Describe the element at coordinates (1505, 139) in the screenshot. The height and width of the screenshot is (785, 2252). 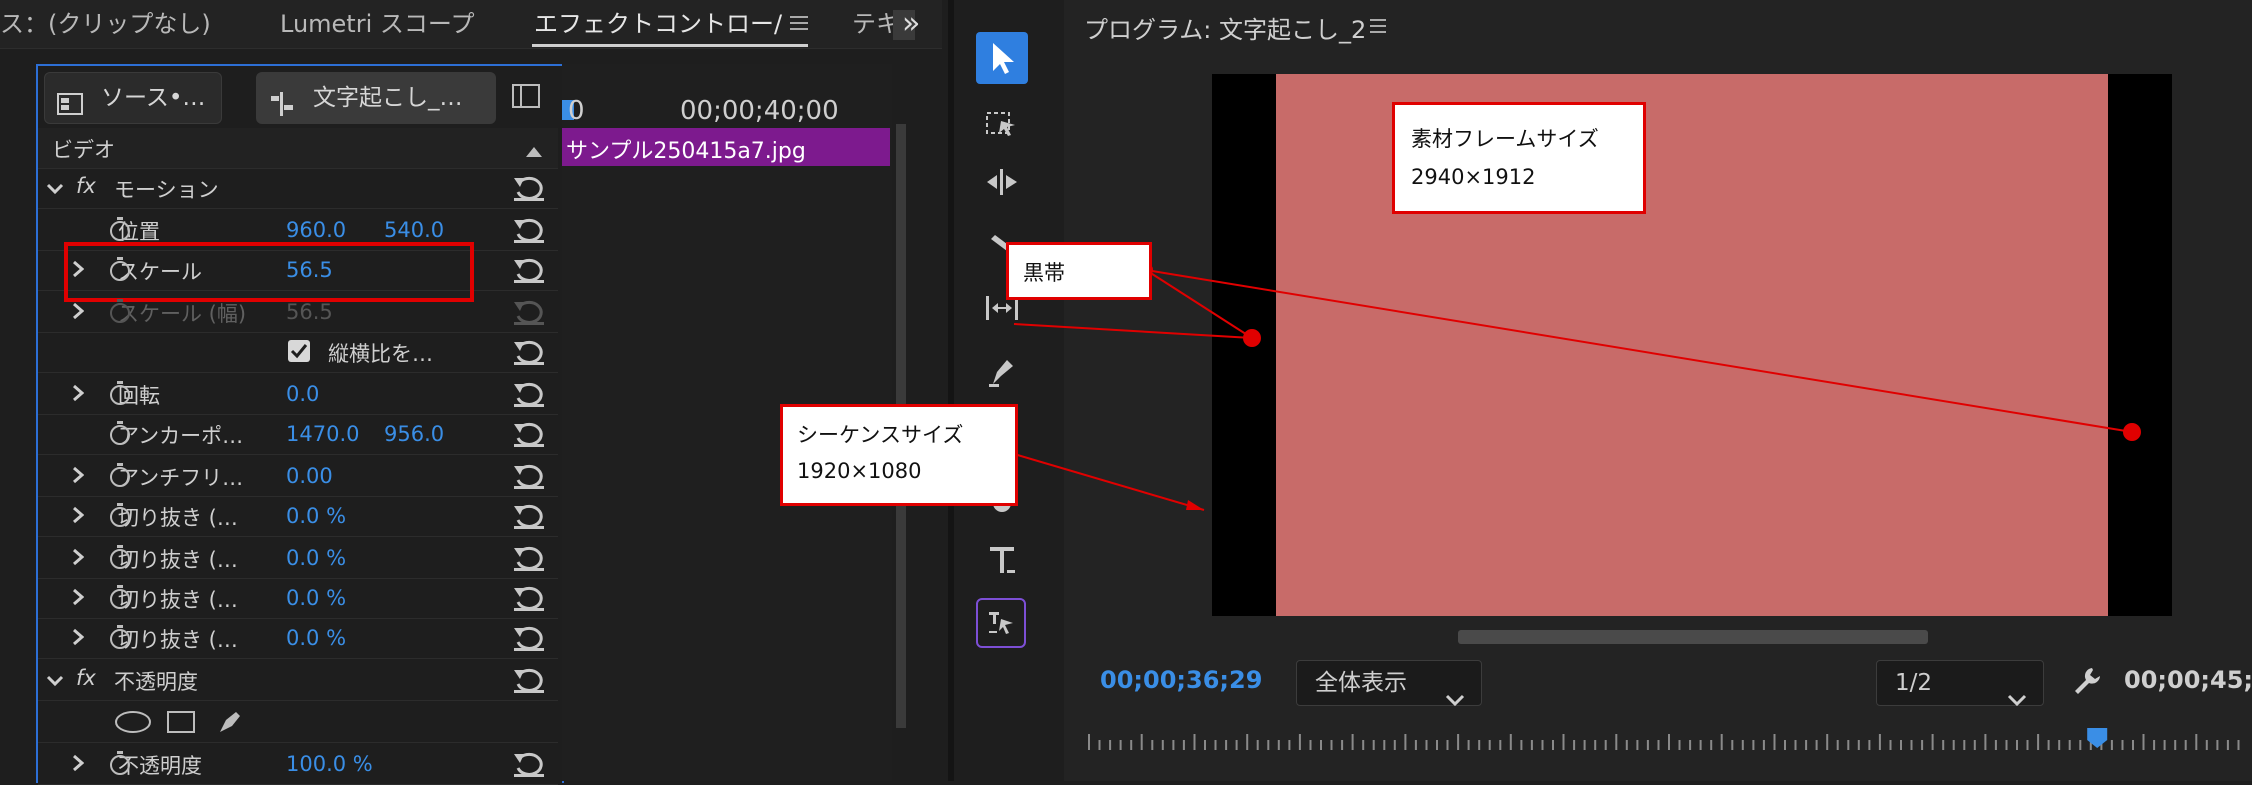
I see `material-size-title: 素材フレームサイズ` at that location.